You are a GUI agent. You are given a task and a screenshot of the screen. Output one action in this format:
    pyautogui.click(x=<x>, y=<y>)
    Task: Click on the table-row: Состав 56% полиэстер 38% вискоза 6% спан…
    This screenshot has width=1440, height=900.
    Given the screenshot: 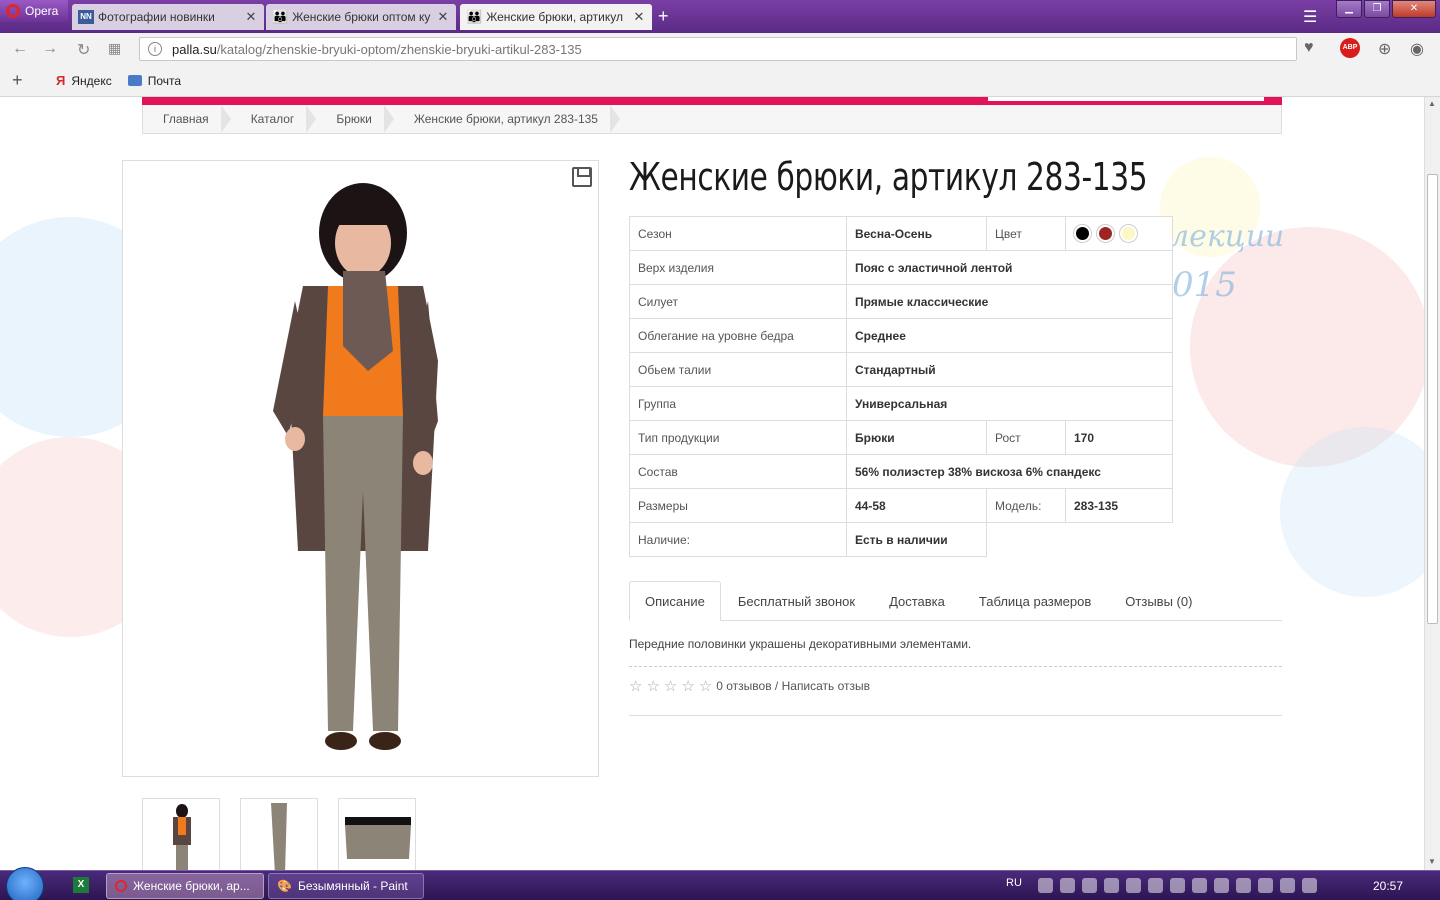 What is the action you would take?
    pyautogui.click(x=901, y=471)
    